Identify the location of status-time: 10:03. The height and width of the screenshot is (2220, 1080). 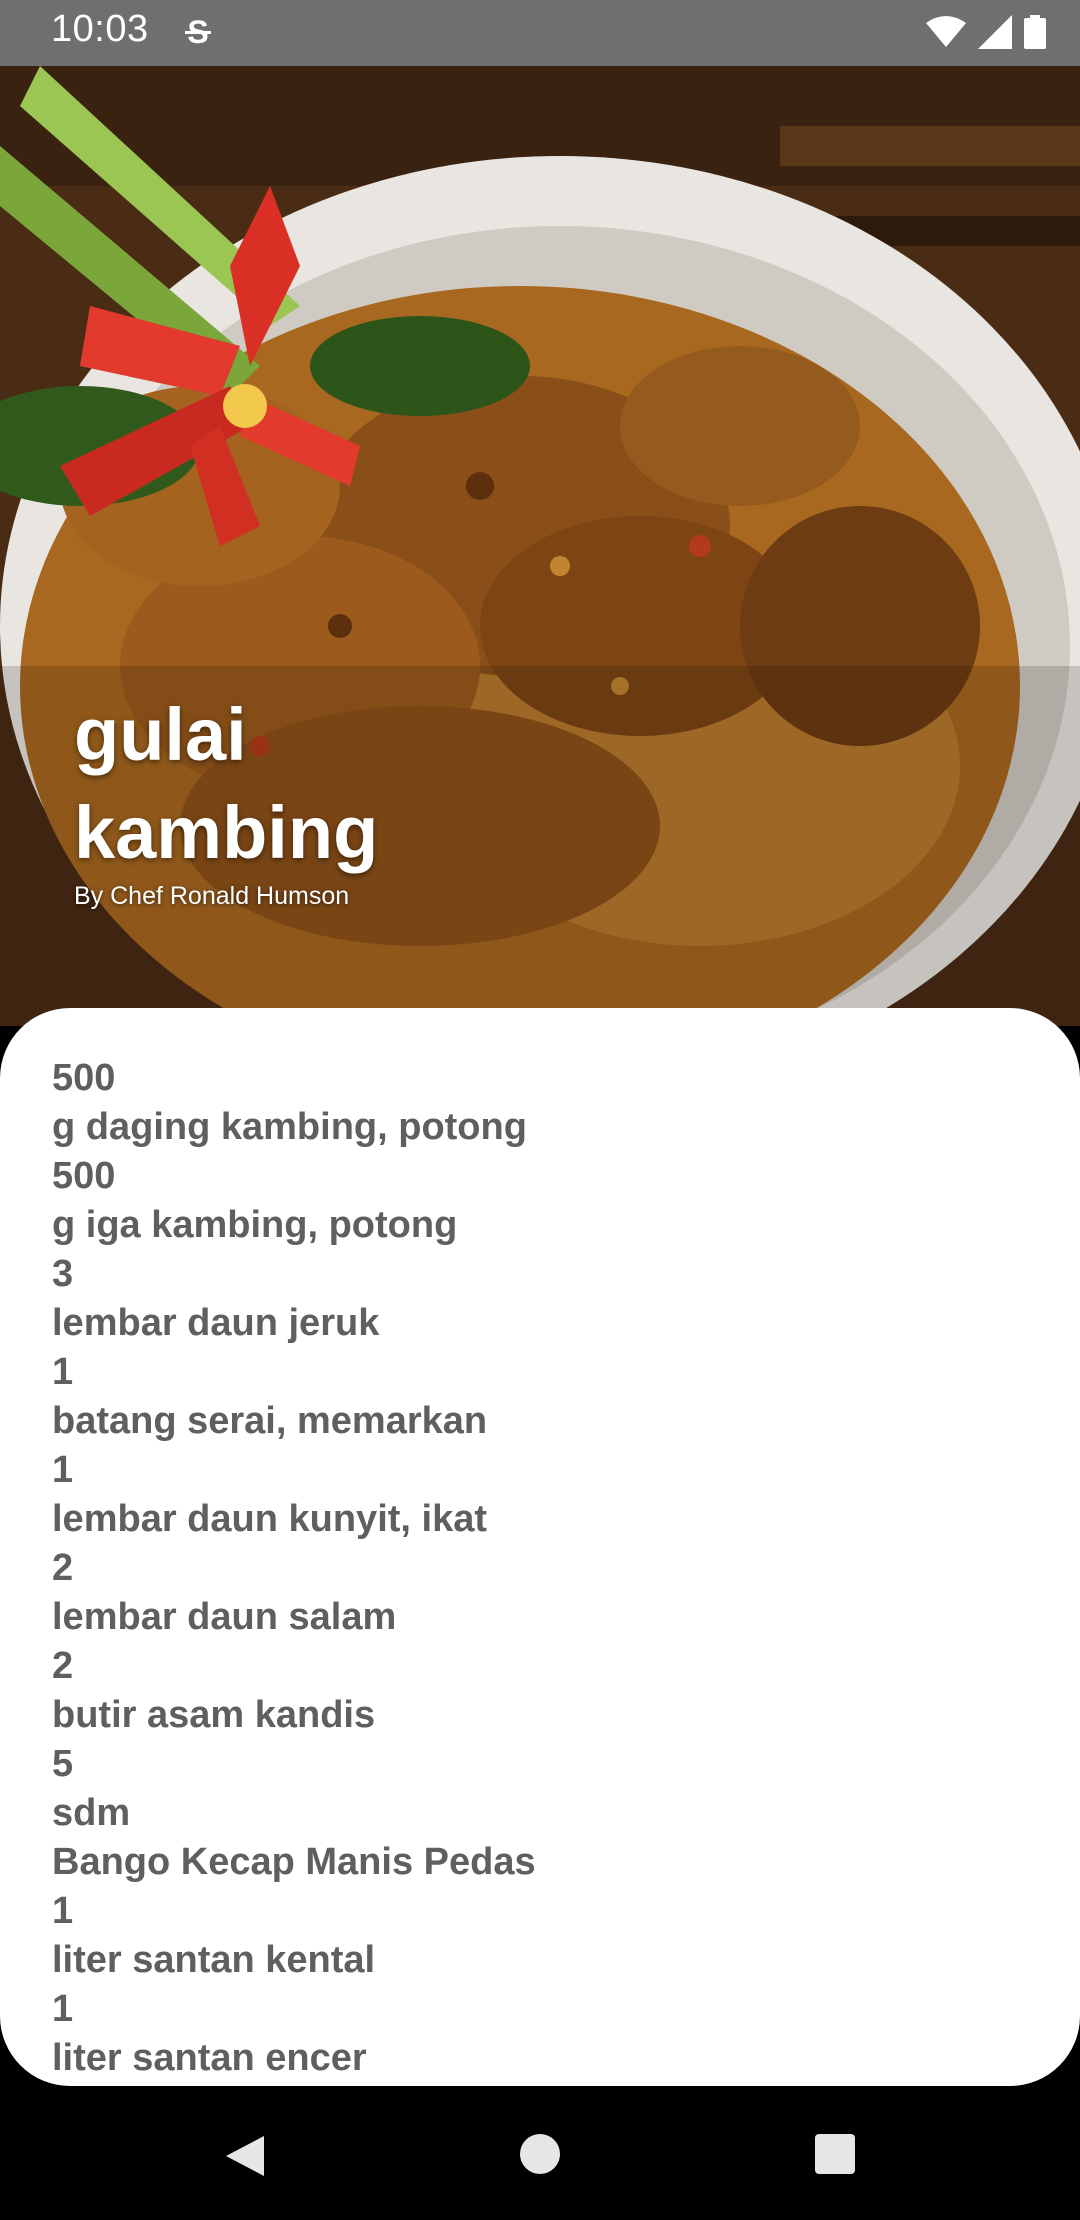
(100, 29).